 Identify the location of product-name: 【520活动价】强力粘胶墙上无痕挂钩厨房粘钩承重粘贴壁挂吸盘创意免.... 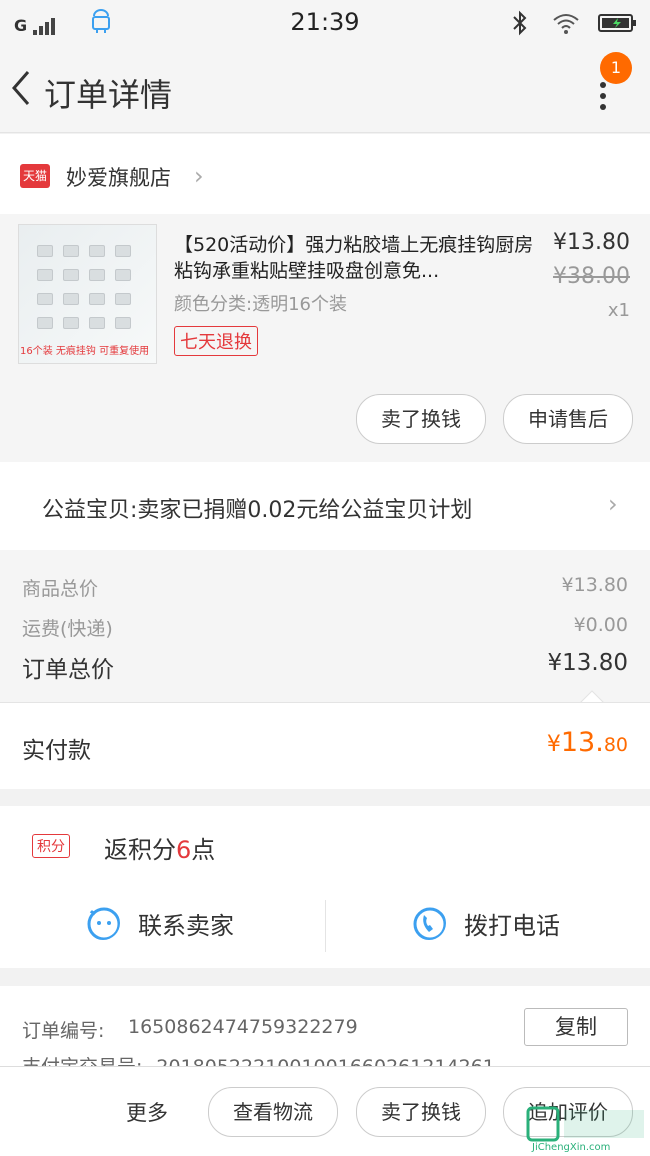
(354, 258).